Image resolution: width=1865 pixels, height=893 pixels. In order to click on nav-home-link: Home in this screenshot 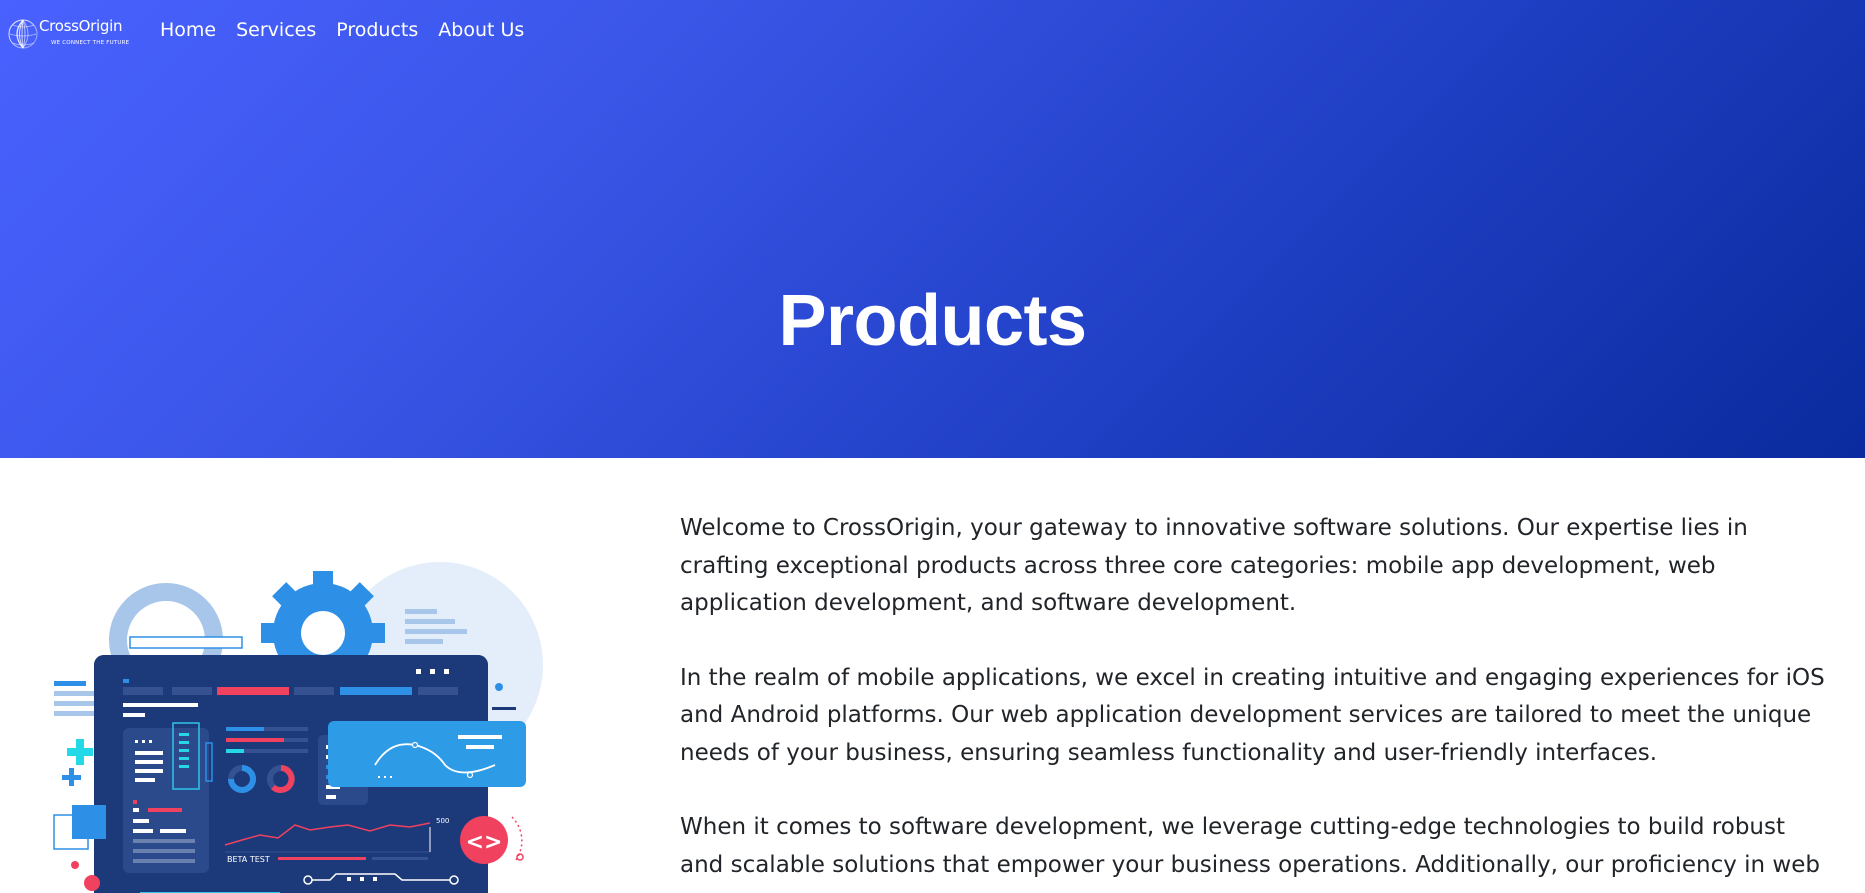, I will do `click(188, 30)`.